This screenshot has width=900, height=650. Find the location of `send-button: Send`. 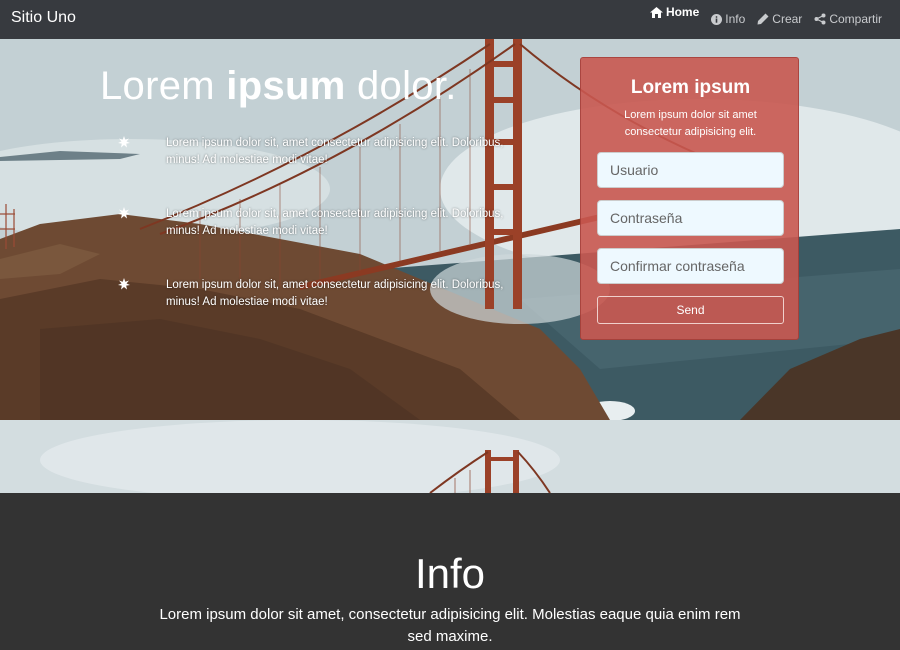

send-button: Send is located at coordinates (690, 310).